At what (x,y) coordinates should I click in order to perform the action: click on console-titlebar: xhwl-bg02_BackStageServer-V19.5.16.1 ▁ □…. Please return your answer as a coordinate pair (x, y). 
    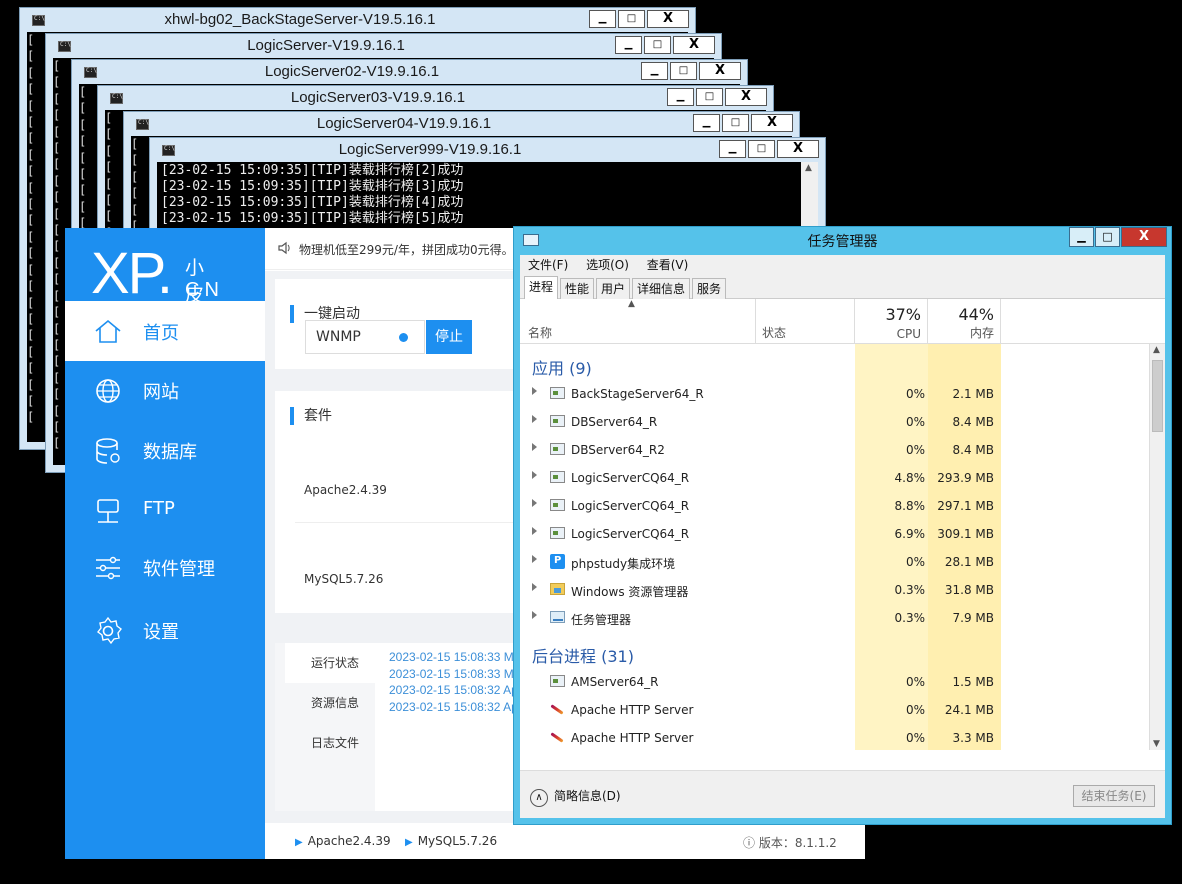
    Looking at the image, I should click on (357, 20).